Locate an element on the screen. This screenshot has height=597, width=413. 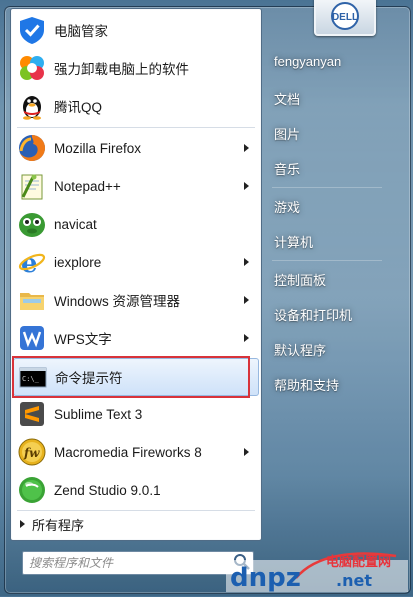
menu-item-firefox: Mozilla Firefox is located at coordinates (136, 148).